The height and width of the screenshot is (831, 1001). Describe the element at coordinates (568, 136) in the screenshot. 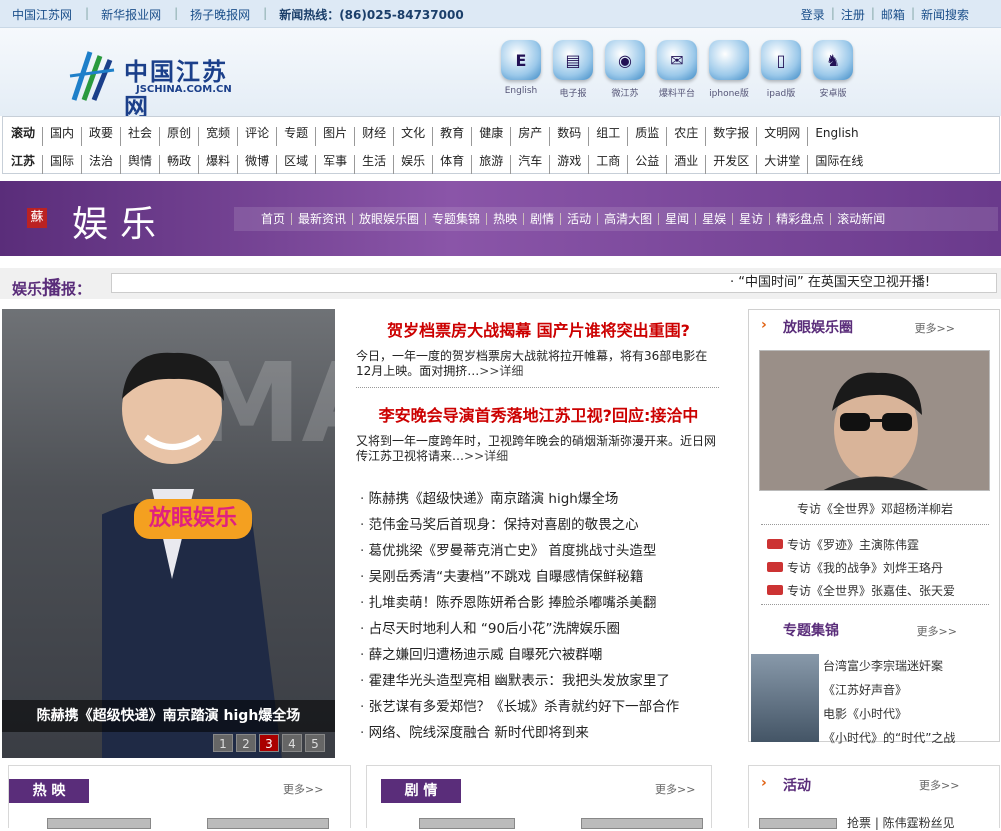

I see `channel-nav-item: 数码` at that location.